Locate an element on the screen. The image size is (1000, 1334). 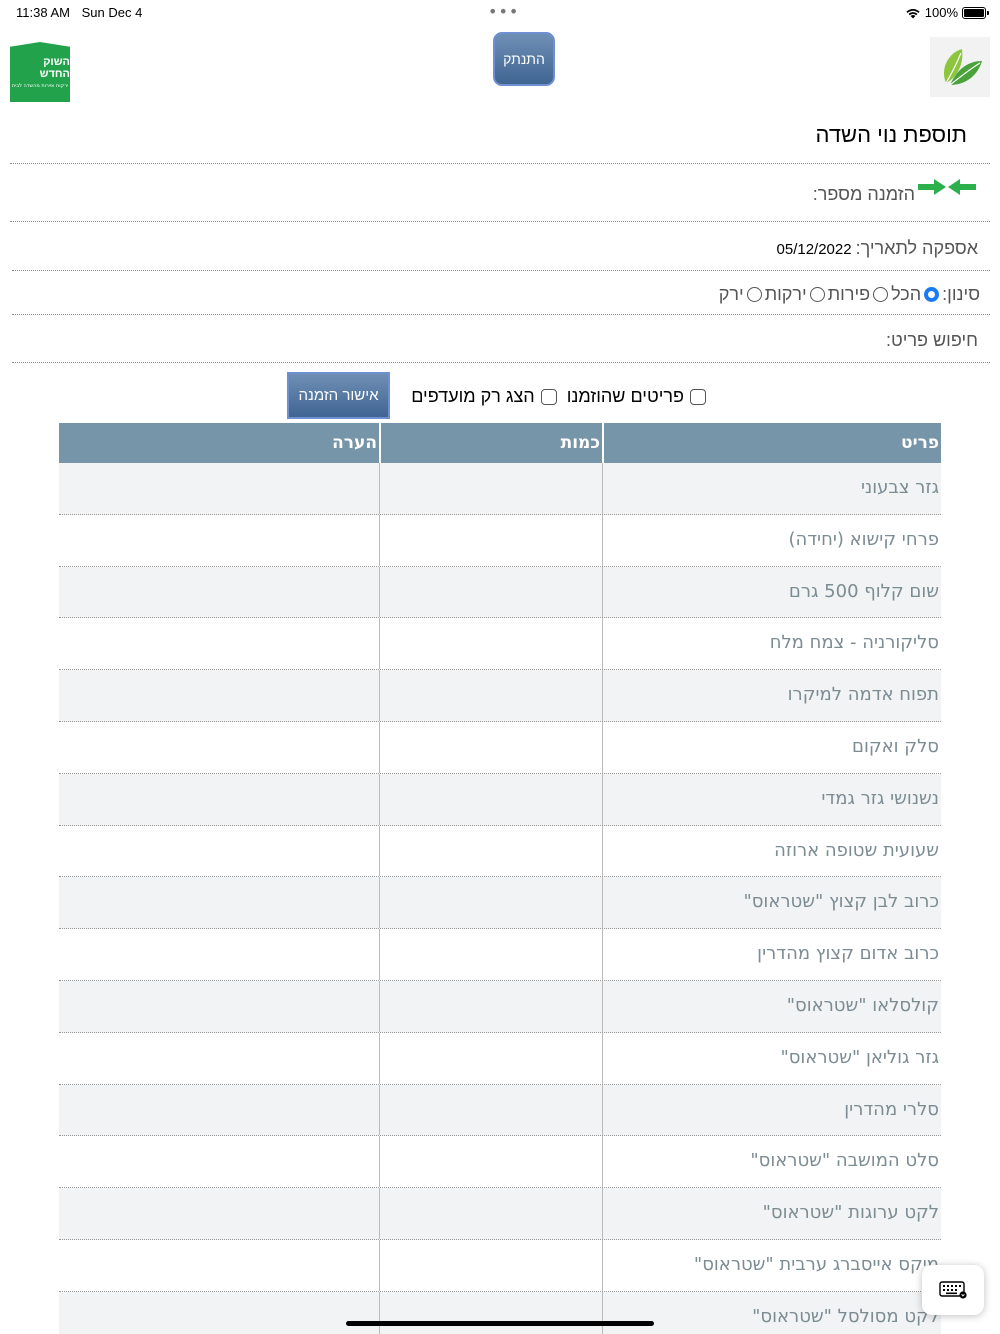
supply-date-value: 05/12/2022 is located at coordinates (814, 249).